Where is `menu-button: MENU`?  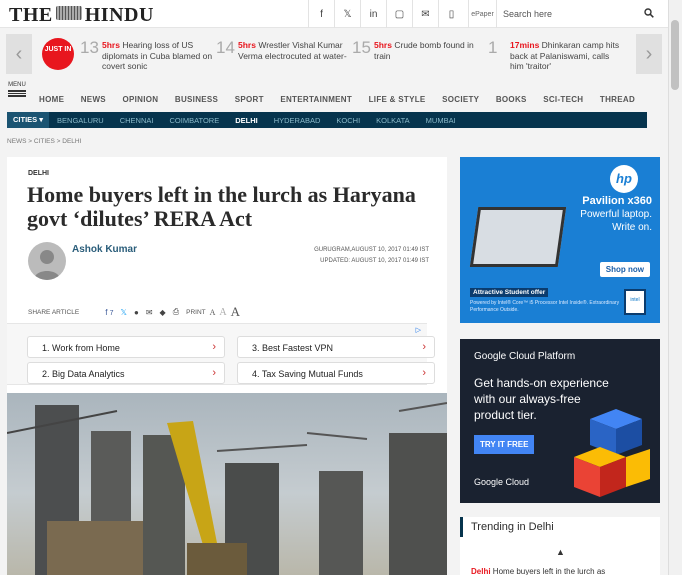 menu-button: MENU is located at coordinates (17, 90).